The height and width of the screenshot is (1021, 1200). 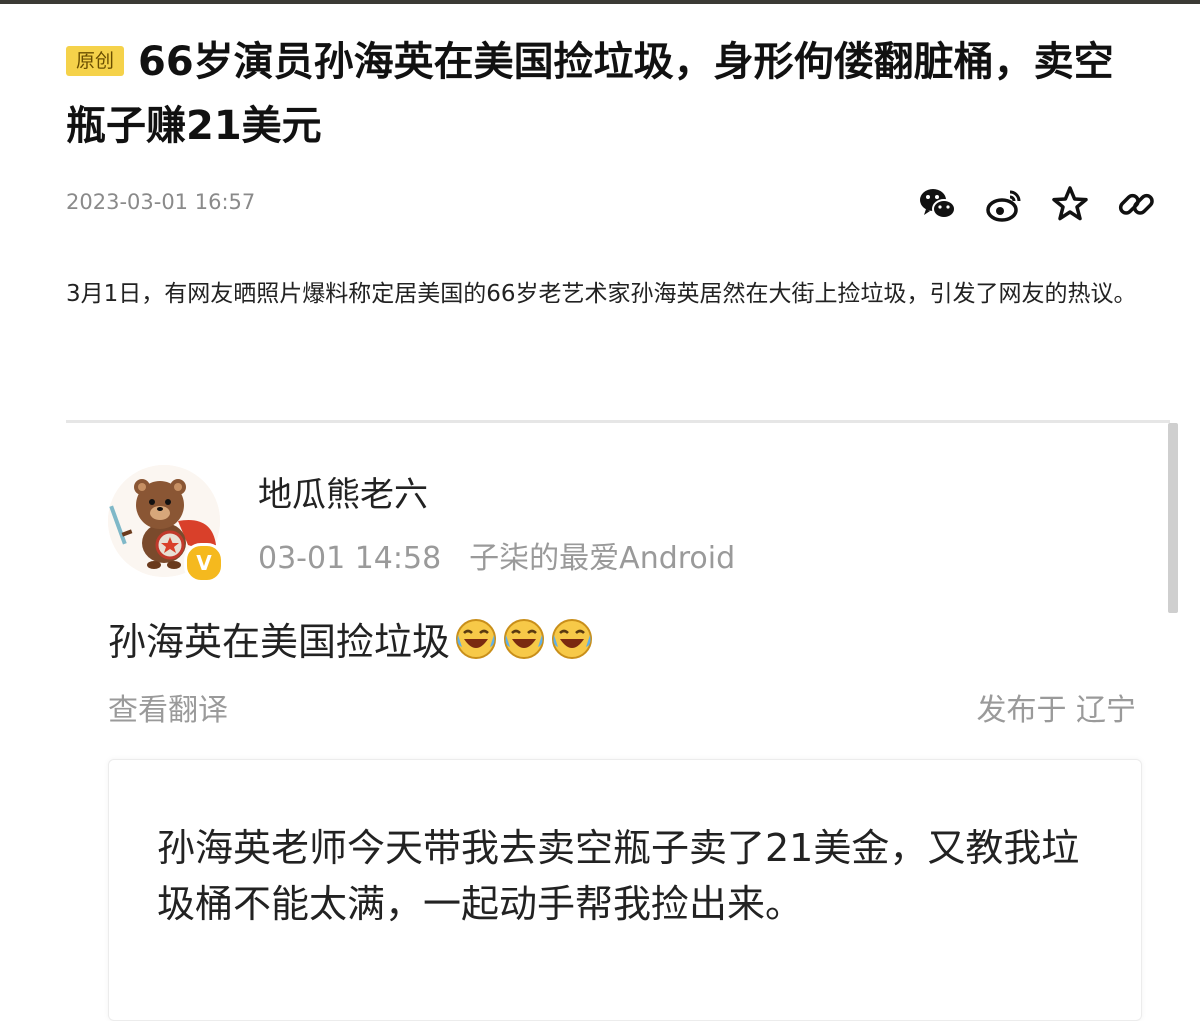 What do you see at coordinates (350, 558) in the screenshot?
I see `post-time: 03-01 14:58` at bounding box center [350, 558].